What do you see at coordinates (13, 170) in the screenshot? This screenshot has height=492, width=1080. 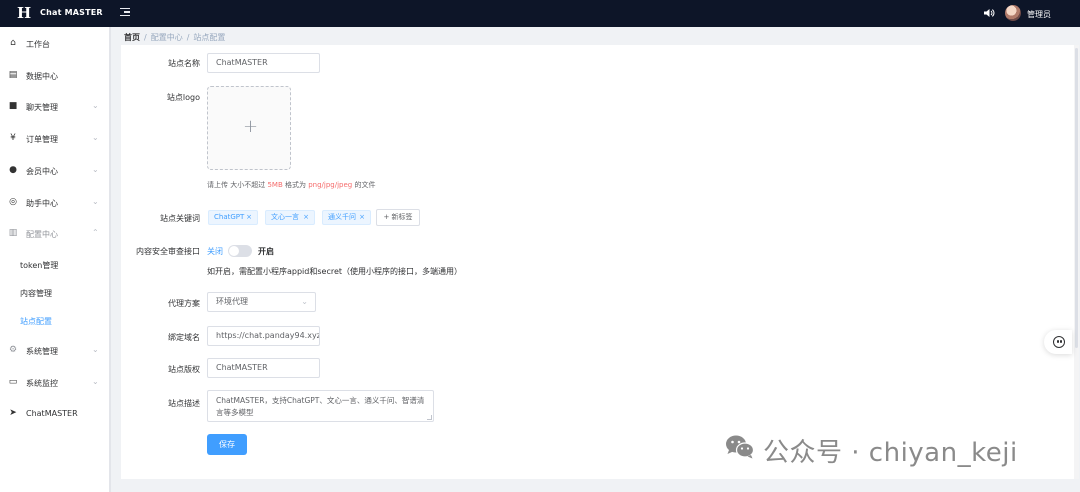 I see `member-icon: ●` at bounding box center [13, 170].